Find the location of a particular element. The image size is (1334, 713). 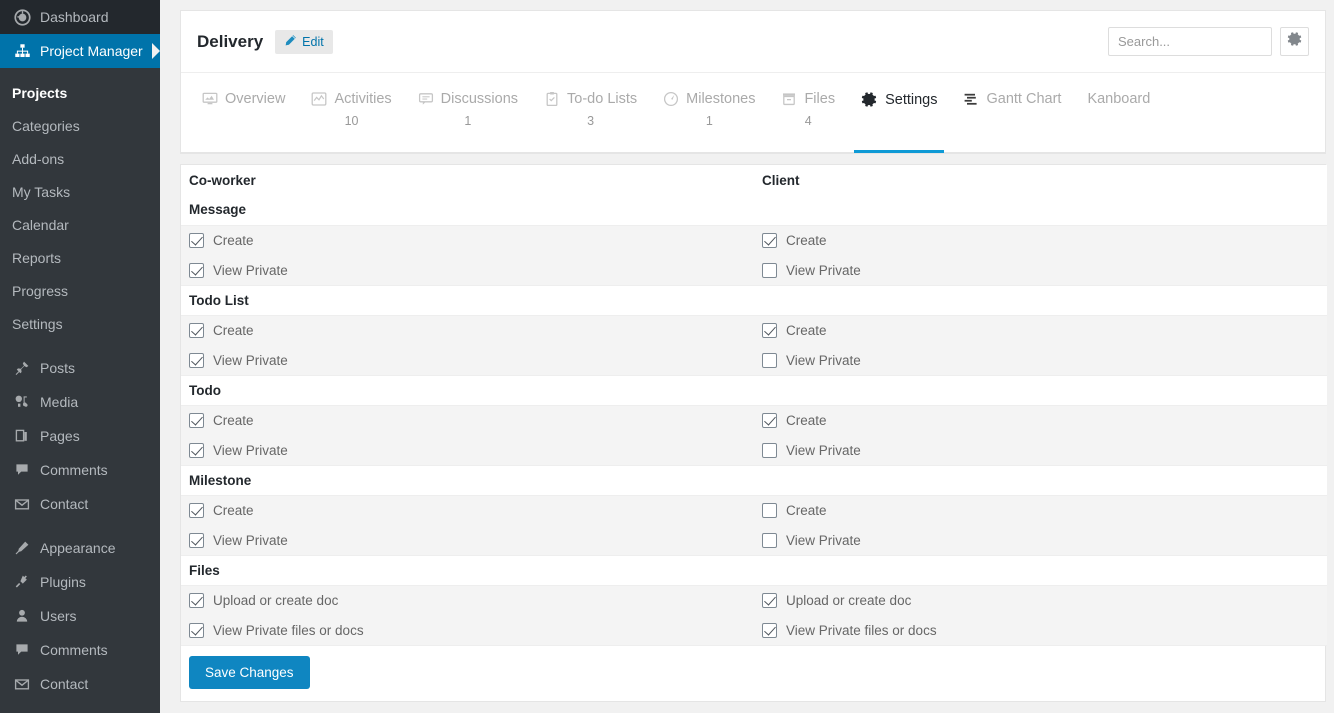

sidebar-group-one: Posts Media Pages Comments Contact is located at coordinates (80, 436).